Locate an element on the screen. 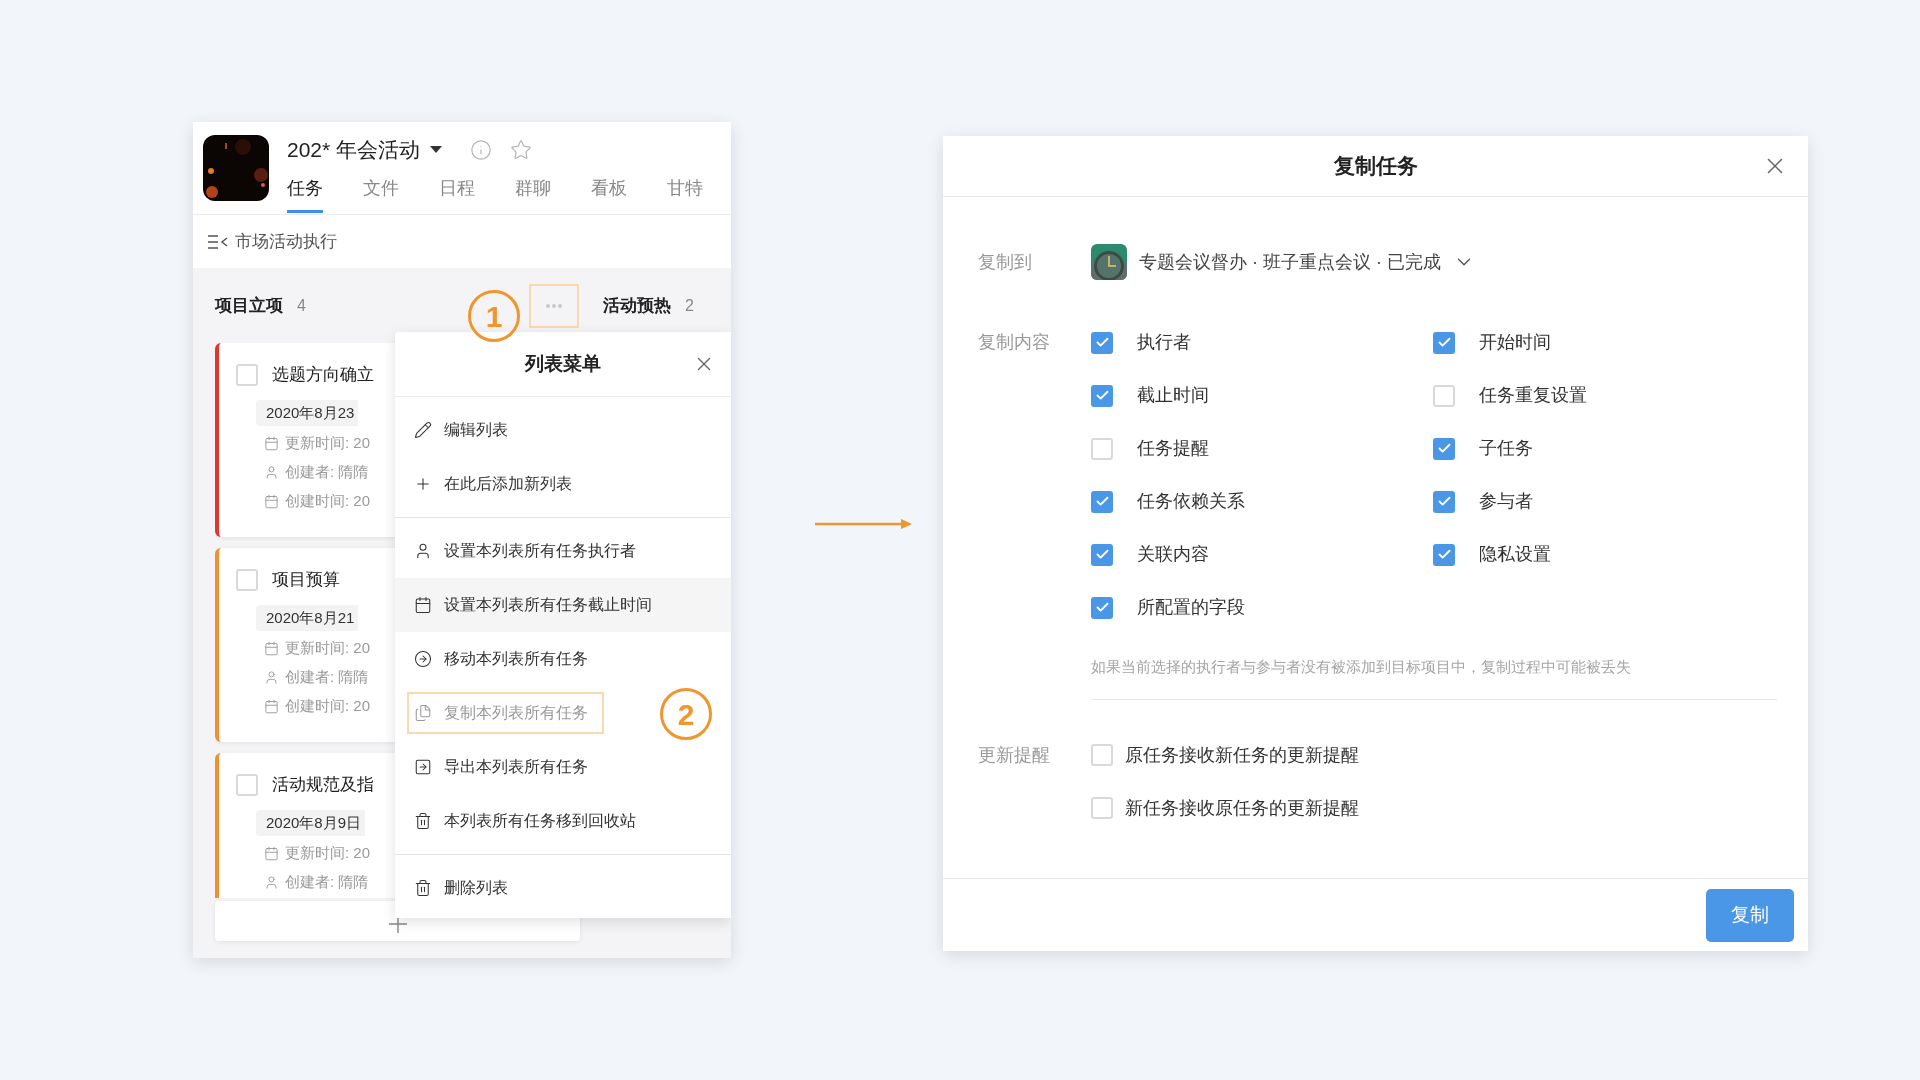  column-count: 4 is located at coordinates (302, 305).